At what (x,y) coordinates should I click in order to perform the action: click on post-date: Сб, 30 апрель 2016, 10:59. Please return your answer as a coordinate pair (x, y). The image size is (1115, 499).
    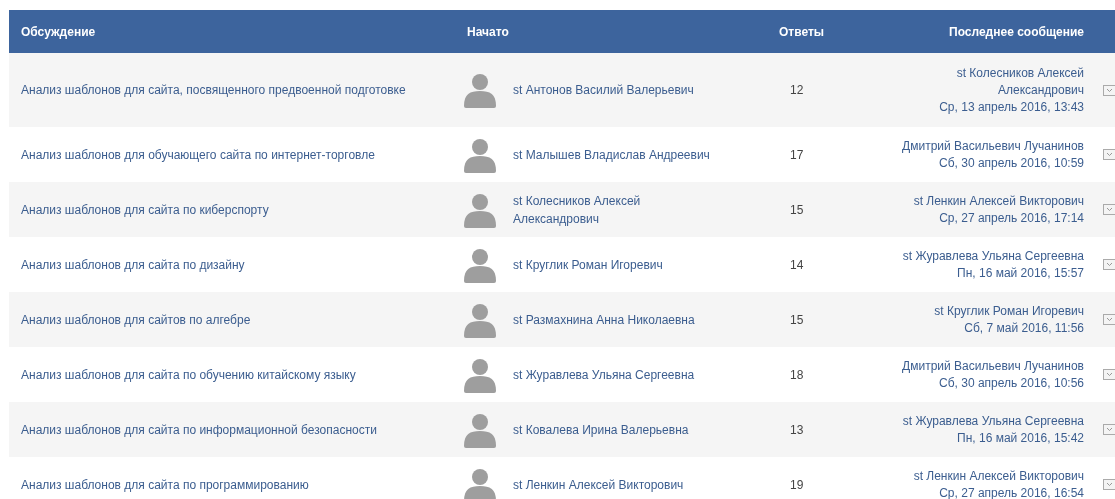
    Looking at the image, I should click on (1011, 163).